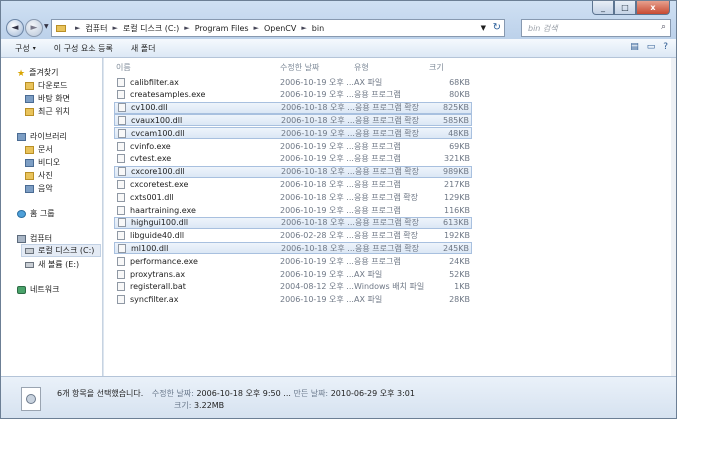  I want to click on drive-icon, so click(29, 264).